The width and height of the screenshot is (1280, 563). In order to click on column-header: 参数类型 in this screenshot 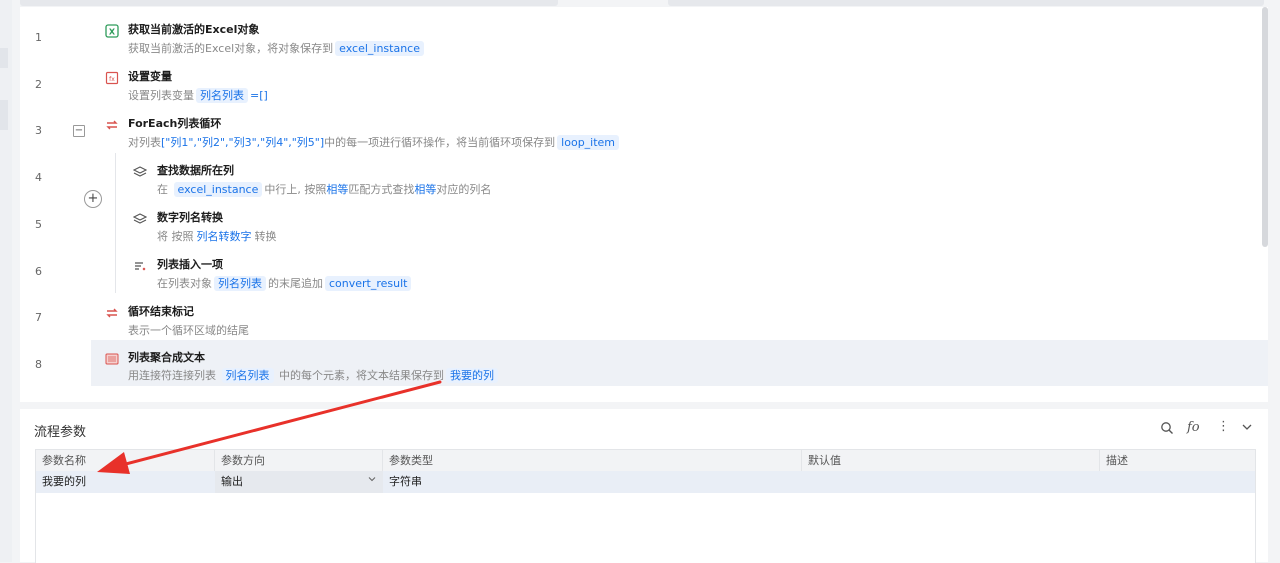, I will do `click(592, 460)`.